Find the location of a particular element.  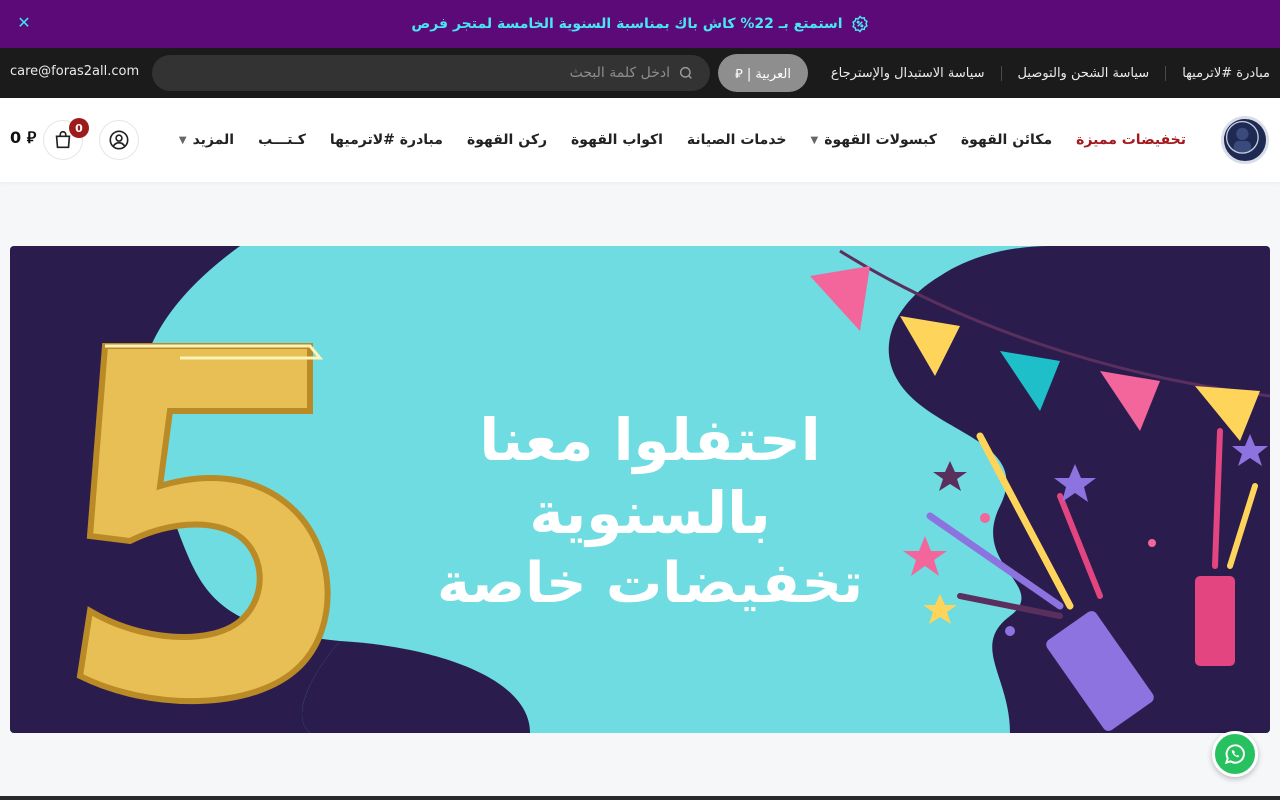

top-link-latarmiha: مبادرة #لاترميها is located at coordinates (1217, 73).